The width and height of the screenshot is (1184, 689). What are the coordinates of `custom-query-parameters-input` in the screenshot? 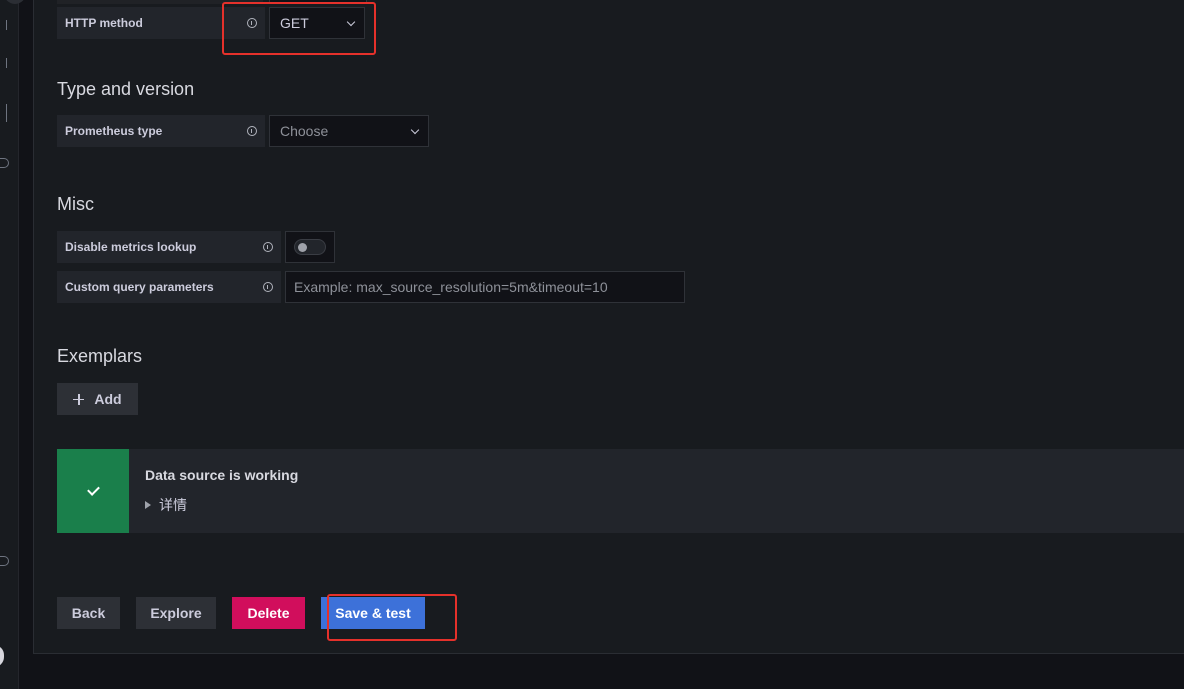 It's located at (485, 287).